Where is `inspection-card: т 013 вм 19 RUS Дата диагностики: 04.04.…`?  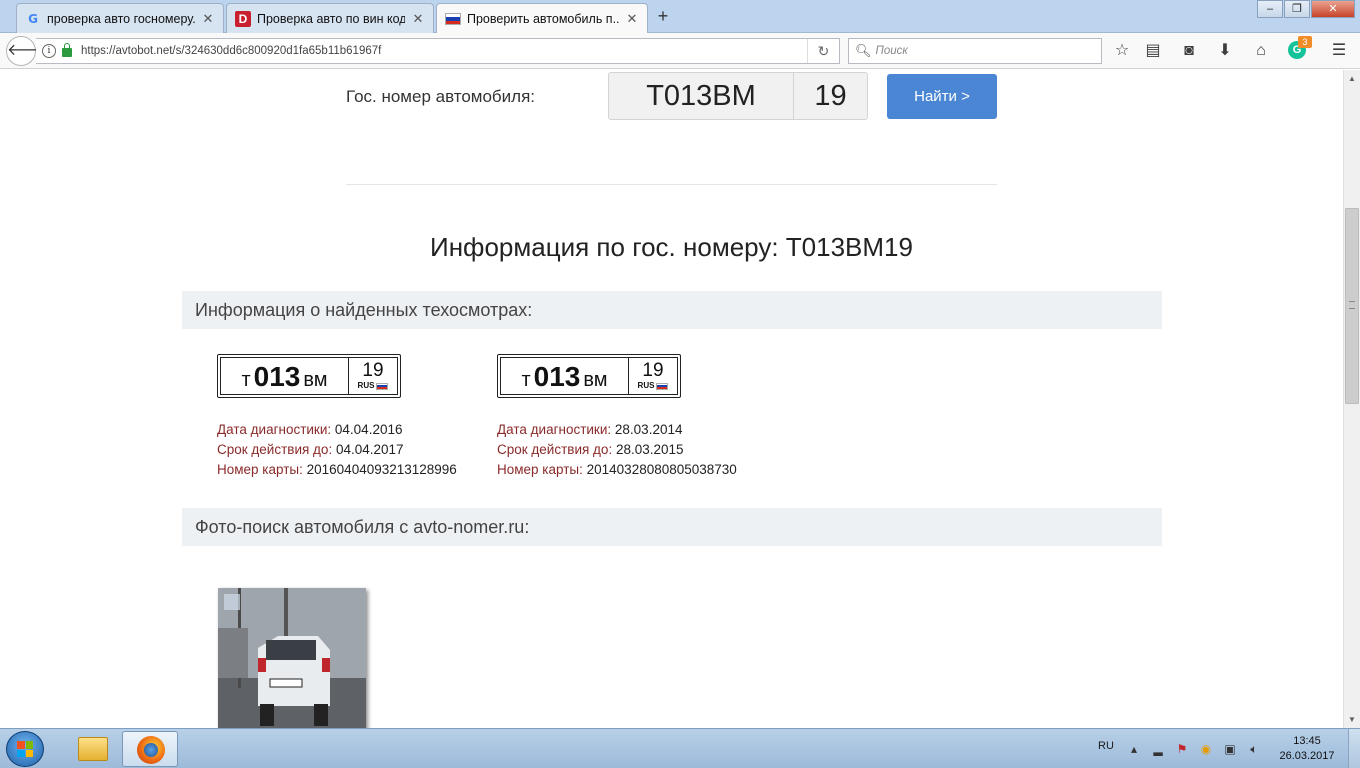 inspection-card: т 013 вм 19 RUS Дата диагностики: 04.04.… is located at coordinates (352, 417).